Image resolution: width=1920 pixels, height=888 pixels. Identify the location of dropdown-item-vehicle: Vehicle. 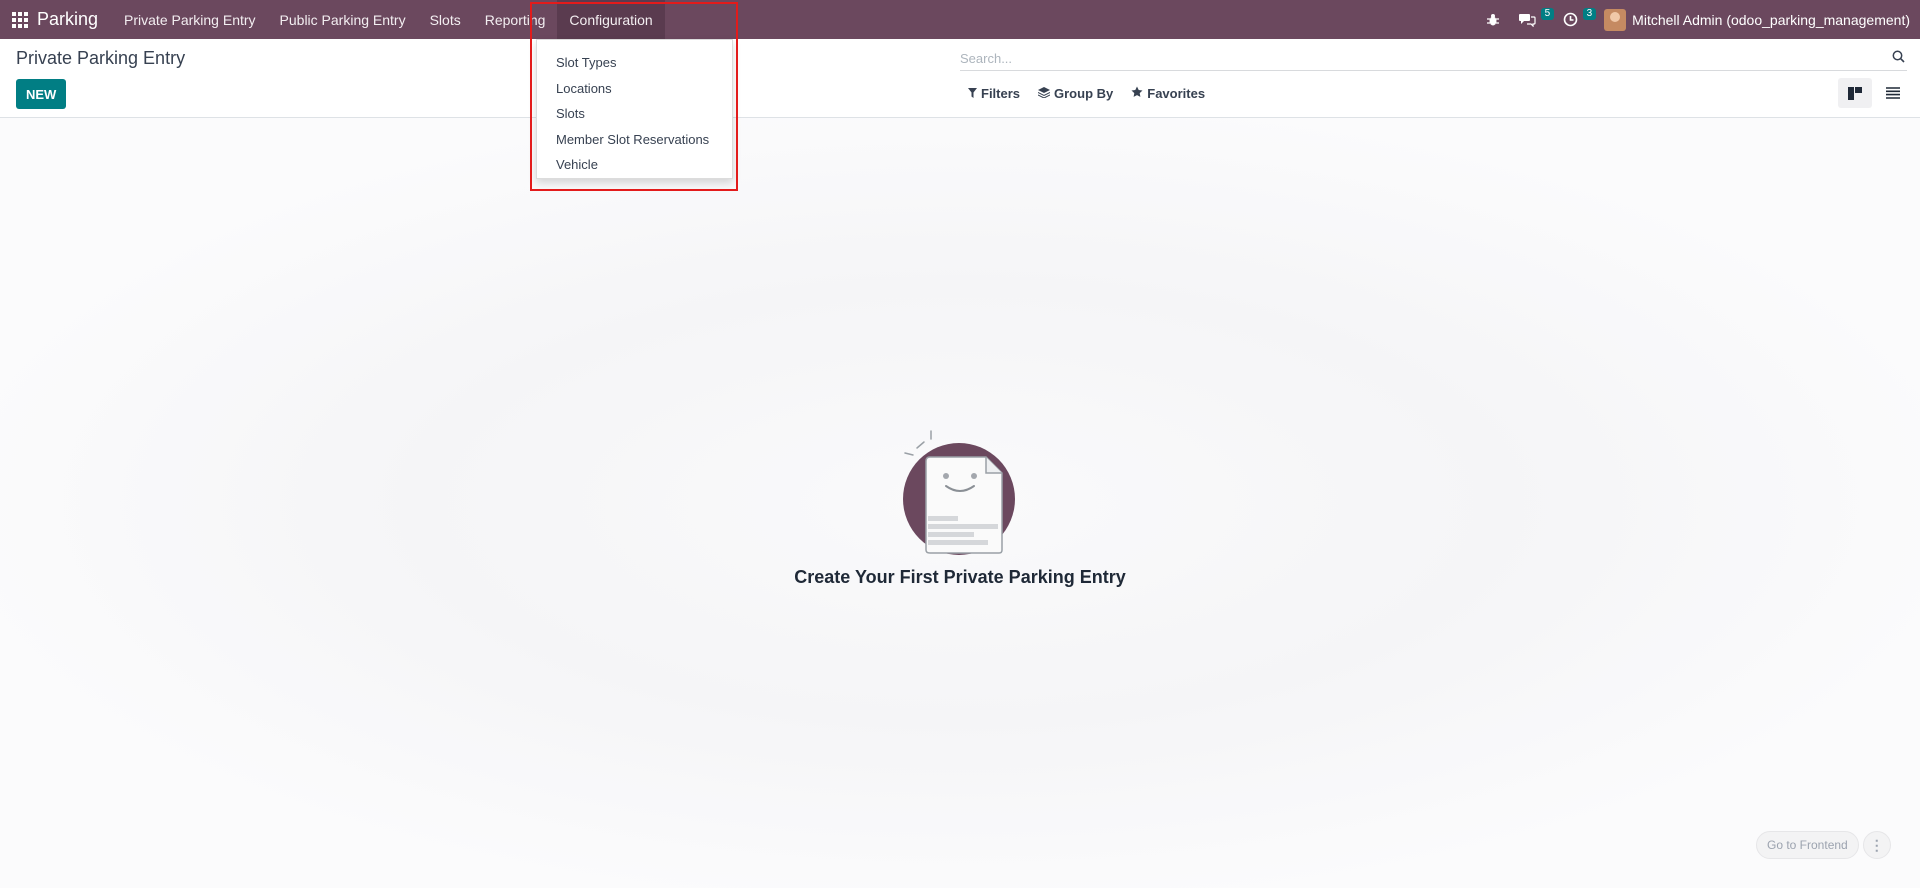
(634, 165).